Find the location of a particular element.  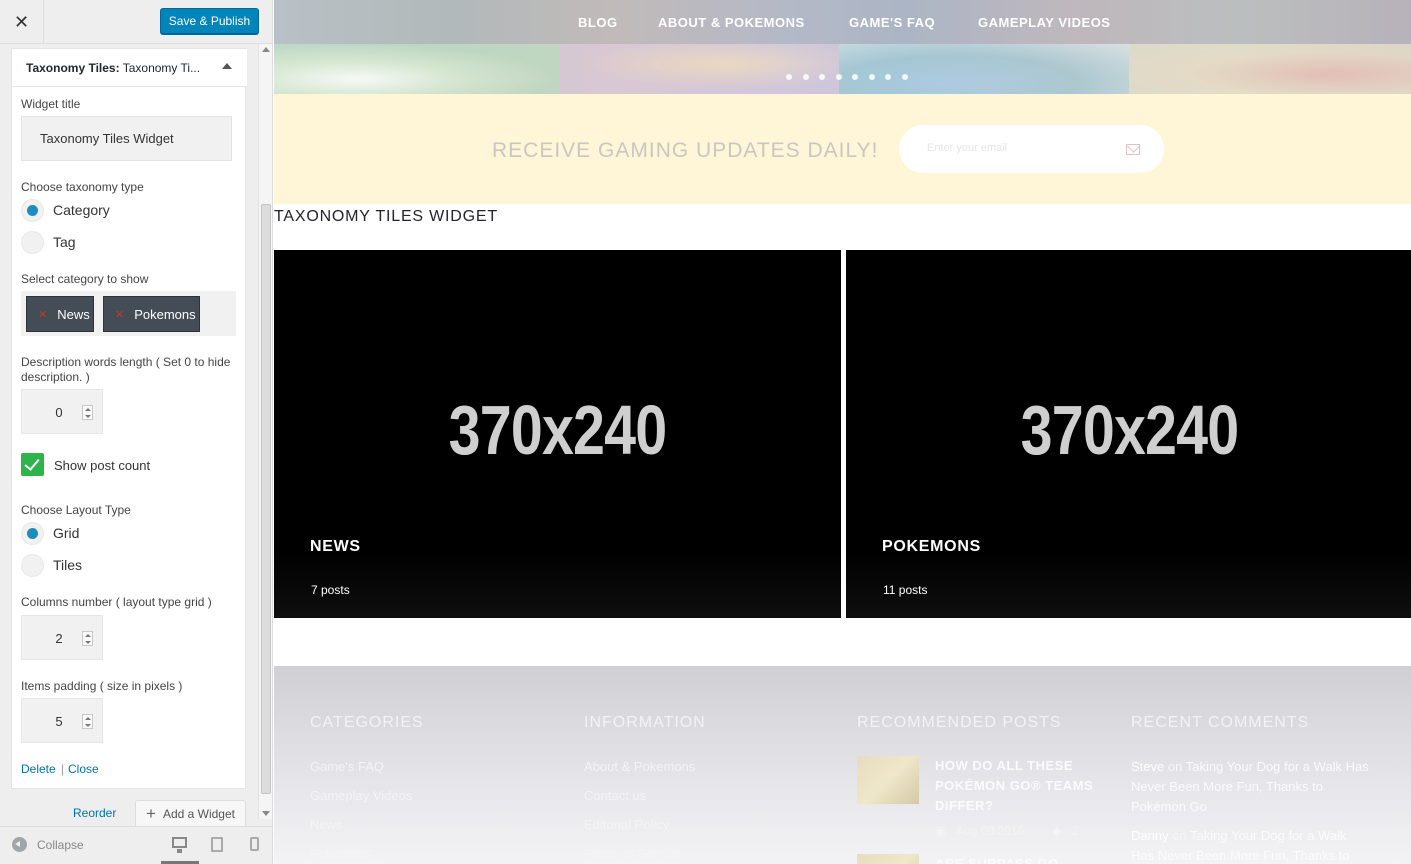

chip-pokemons: ✕ Pokemons is located at coordinates (151, 314).